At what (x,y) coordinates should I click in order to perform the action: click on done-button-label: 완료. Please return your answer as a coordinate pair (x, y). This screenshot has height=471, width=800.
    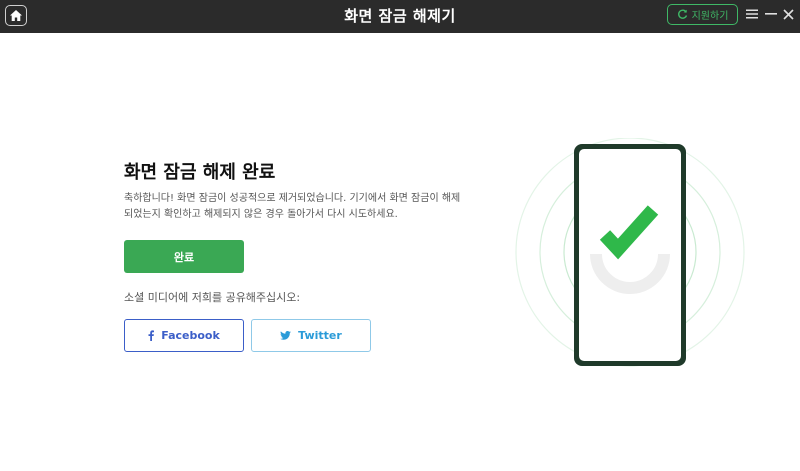
    Looking at the image, I should click on (184, 257).